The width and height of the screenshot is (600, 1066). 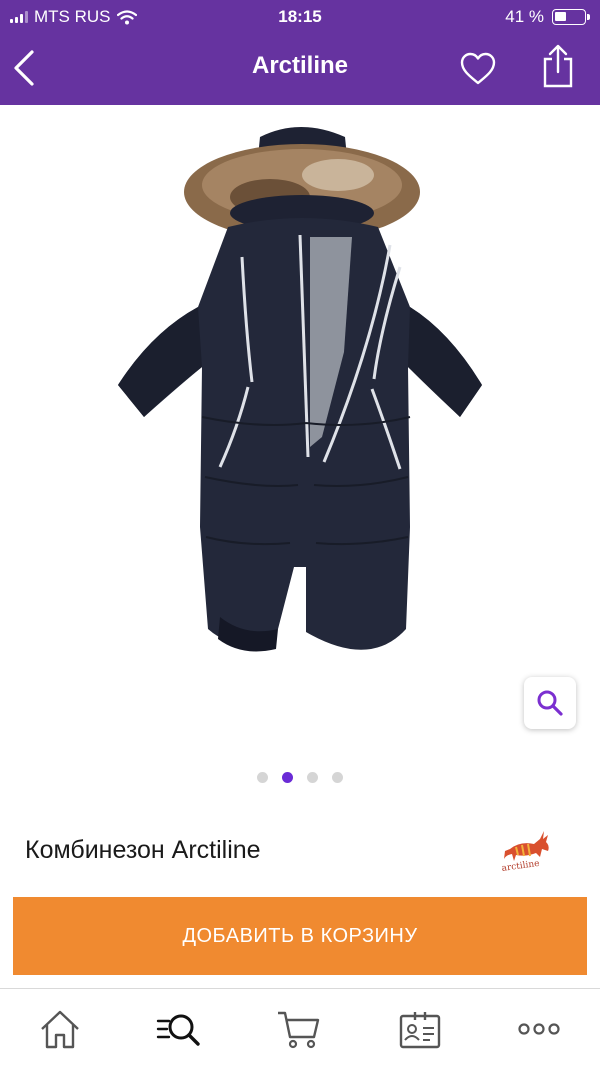 I want to click on navigation-bar: Arctiline, so click(x=300, y=69).